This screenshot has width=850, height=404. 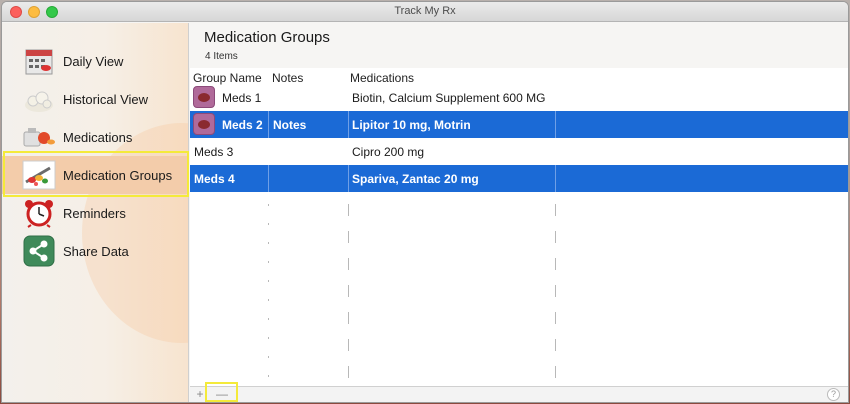 What do you see at coordinates (39, 251) in the screenshot?
I see `share-icon` at bounding box center [39, 251].